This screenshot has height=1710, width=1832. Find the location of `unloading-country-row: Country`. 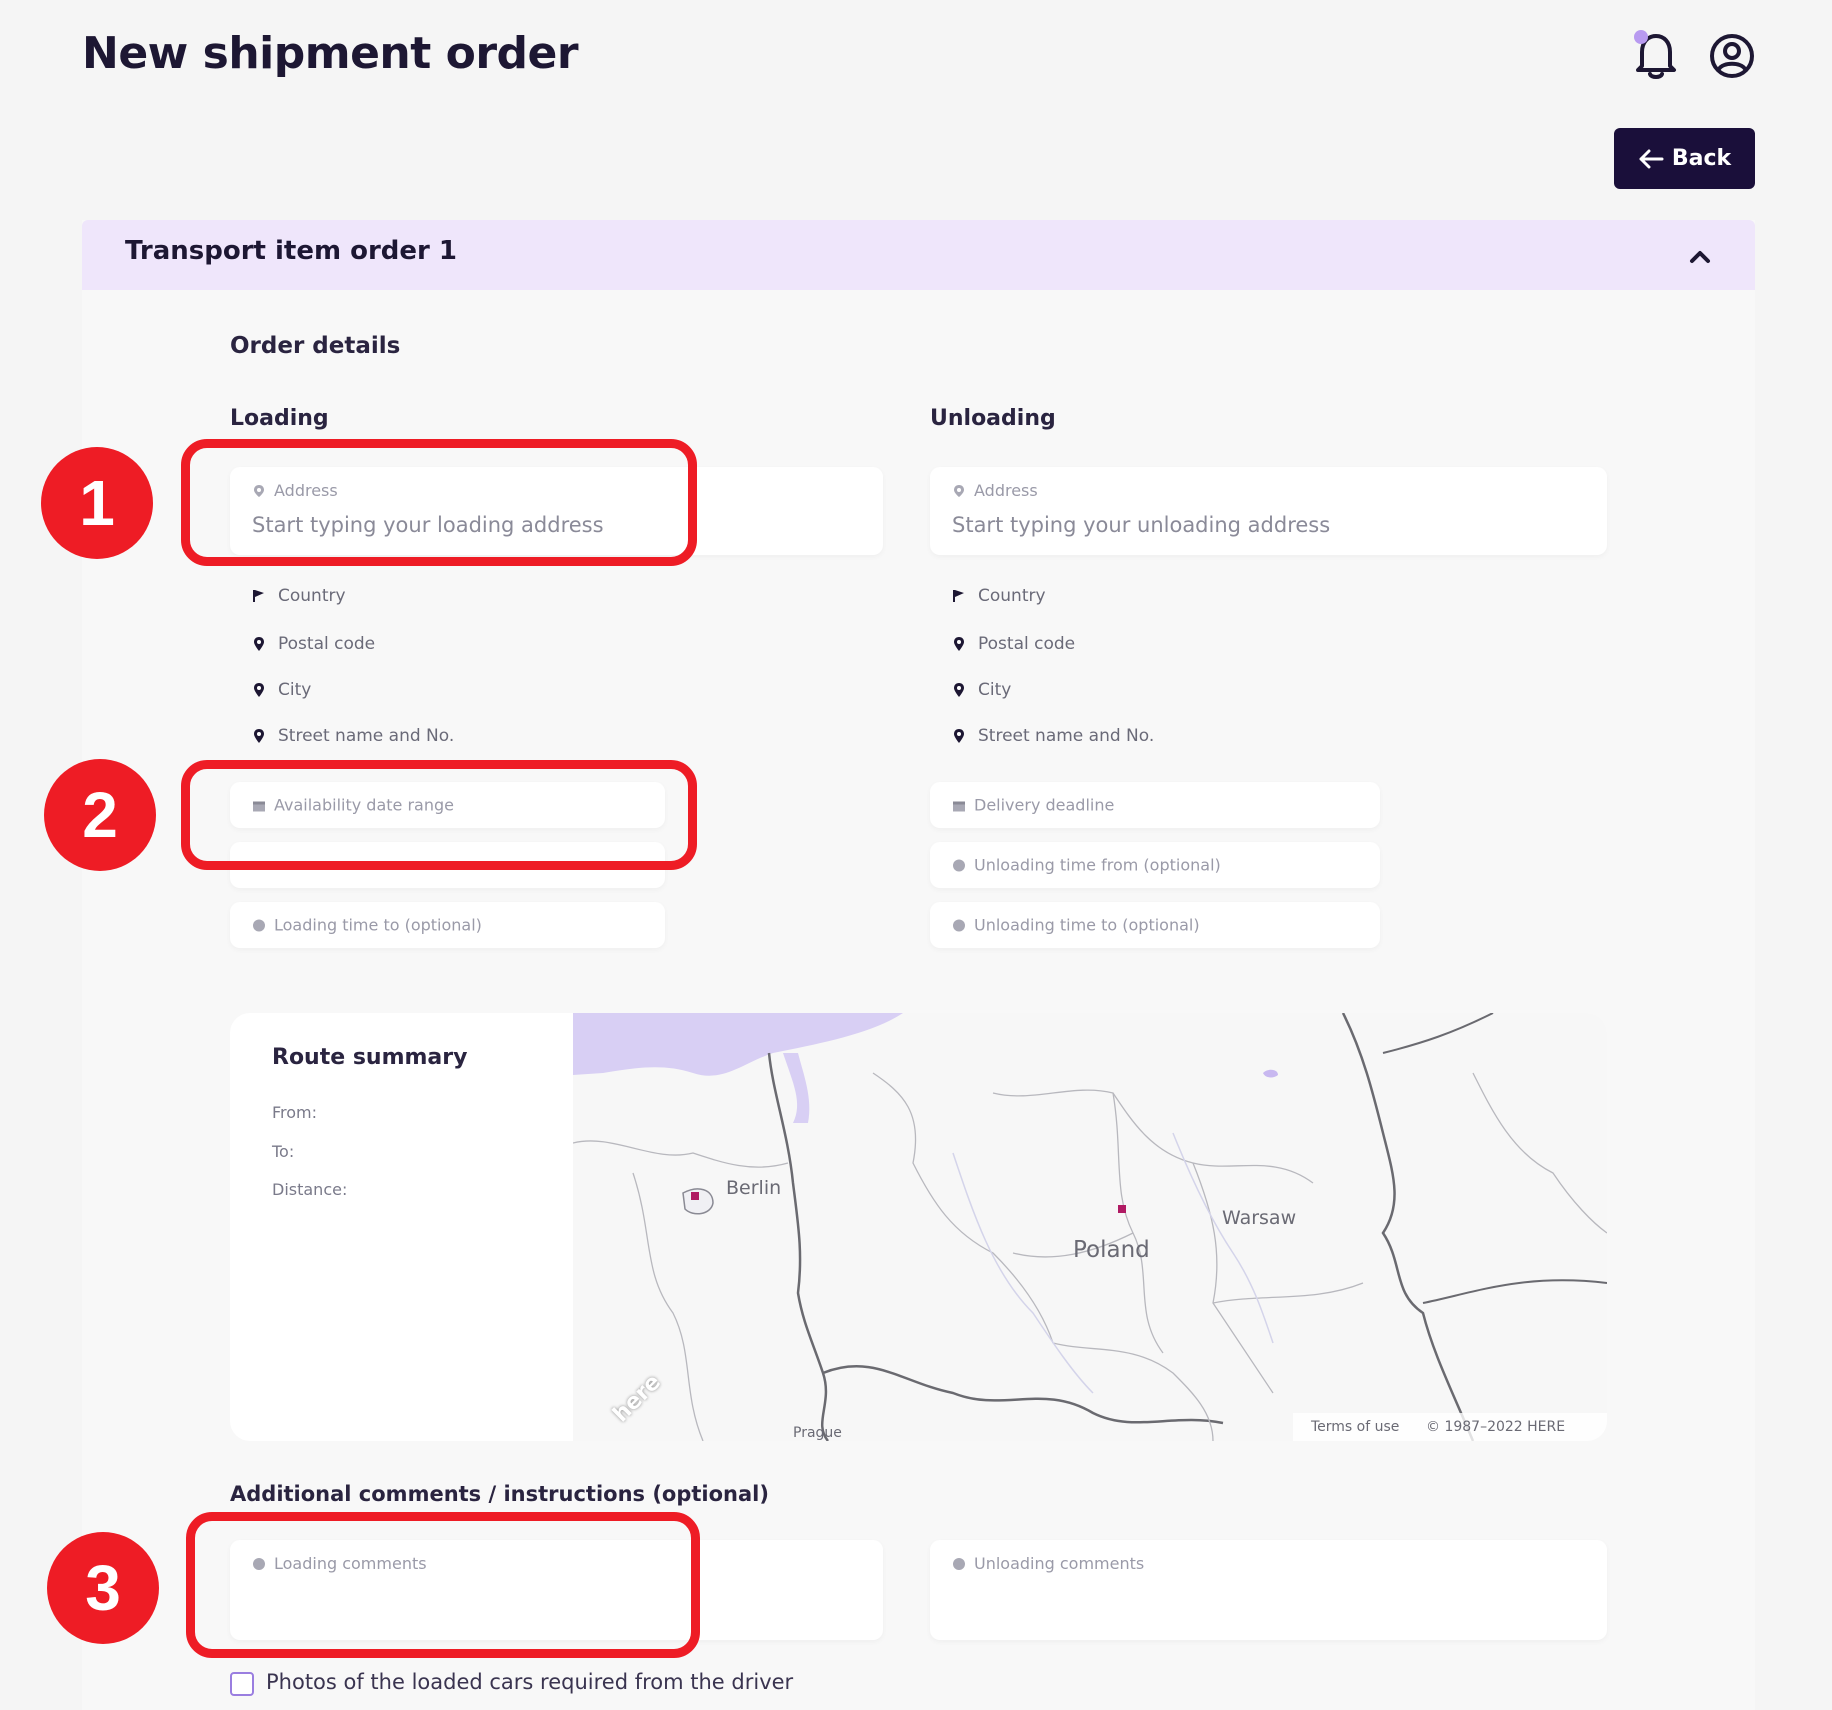

unloading-country-row: Country is located at coordinates (999, 596).